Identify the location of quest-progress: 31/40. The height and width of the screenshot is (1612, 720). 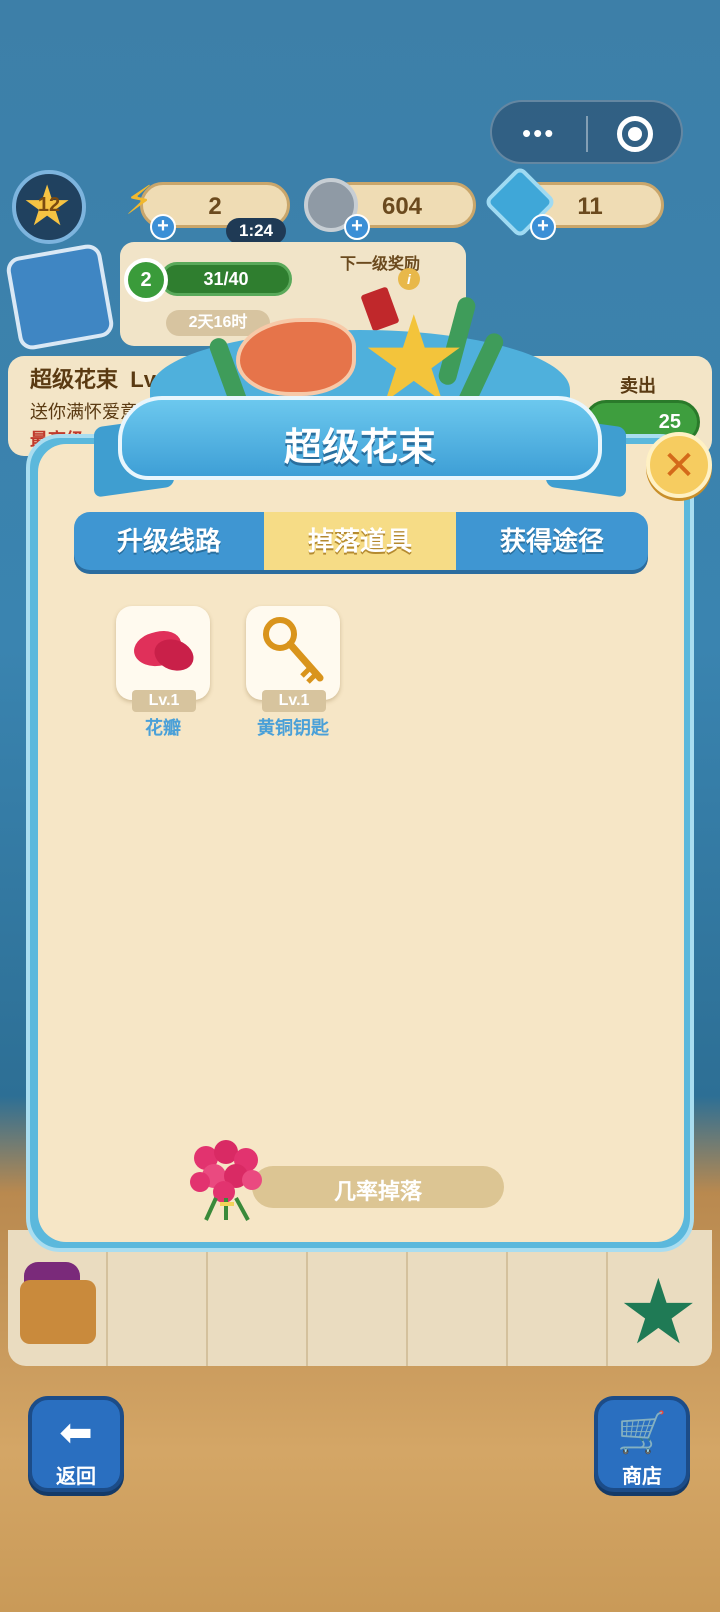
(226, 279).